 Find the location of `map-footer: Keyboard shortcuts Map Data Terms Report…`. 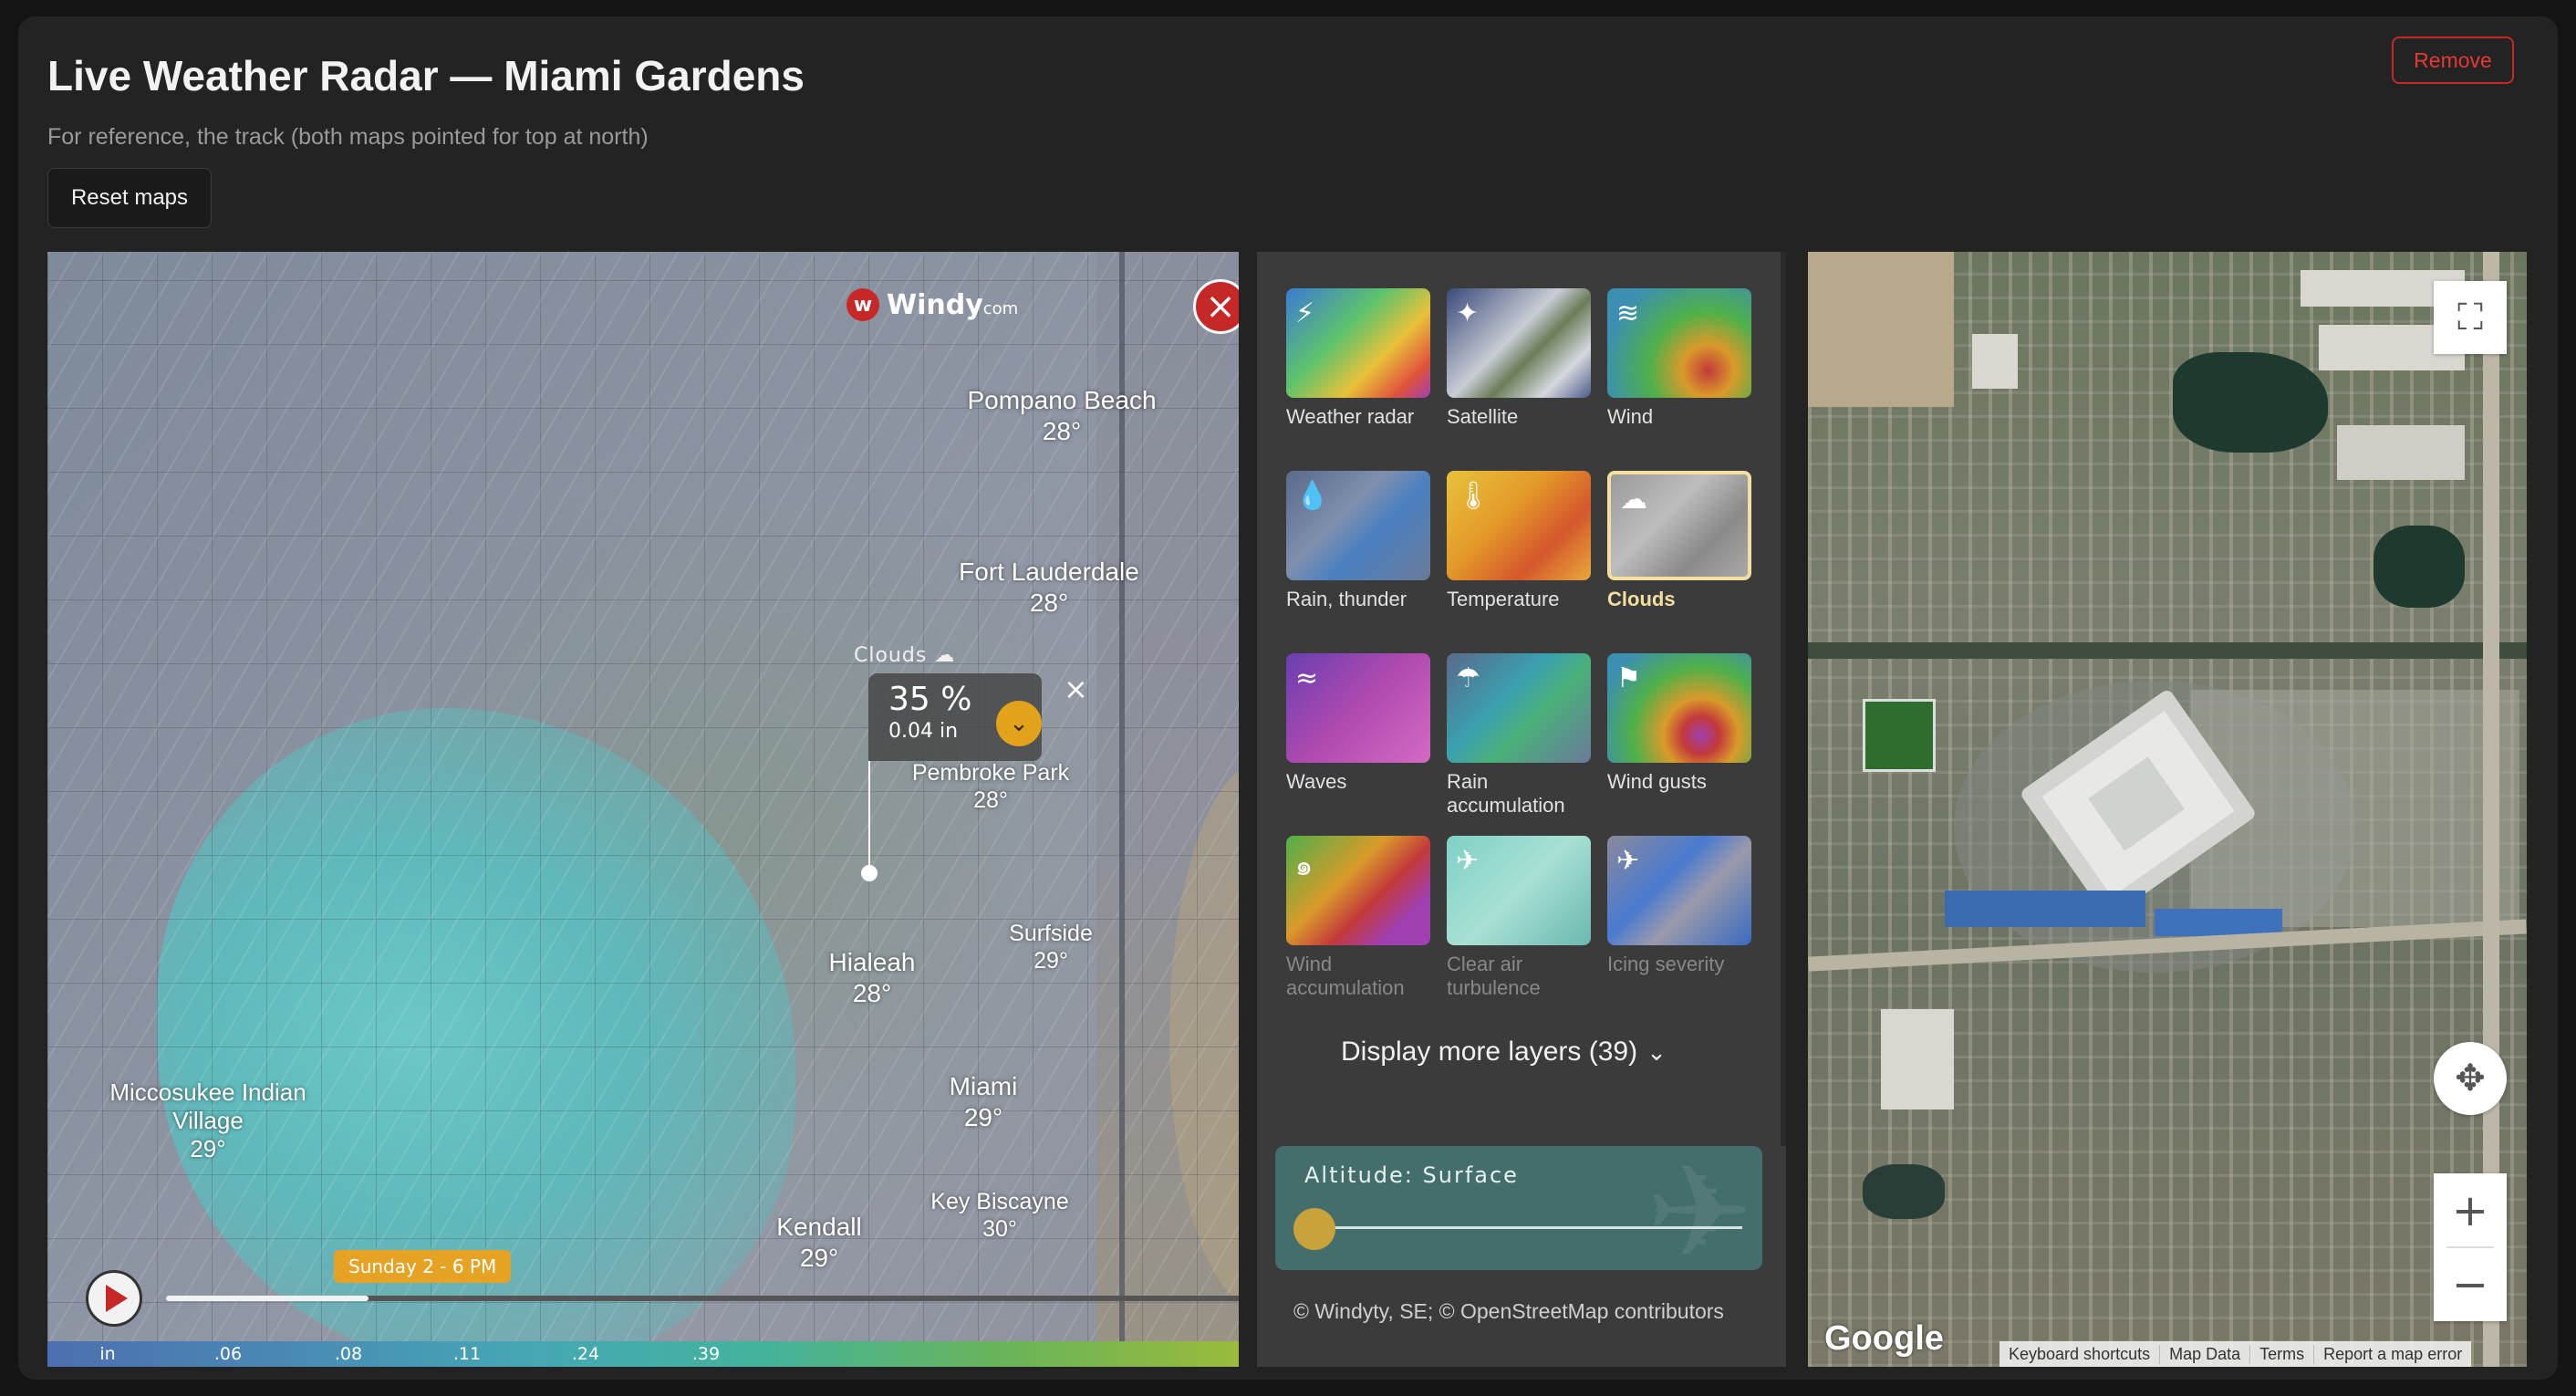

map-footer: Keyboard shortcuts Map Data Terms Report… is located at coordinates (2236, 1354).